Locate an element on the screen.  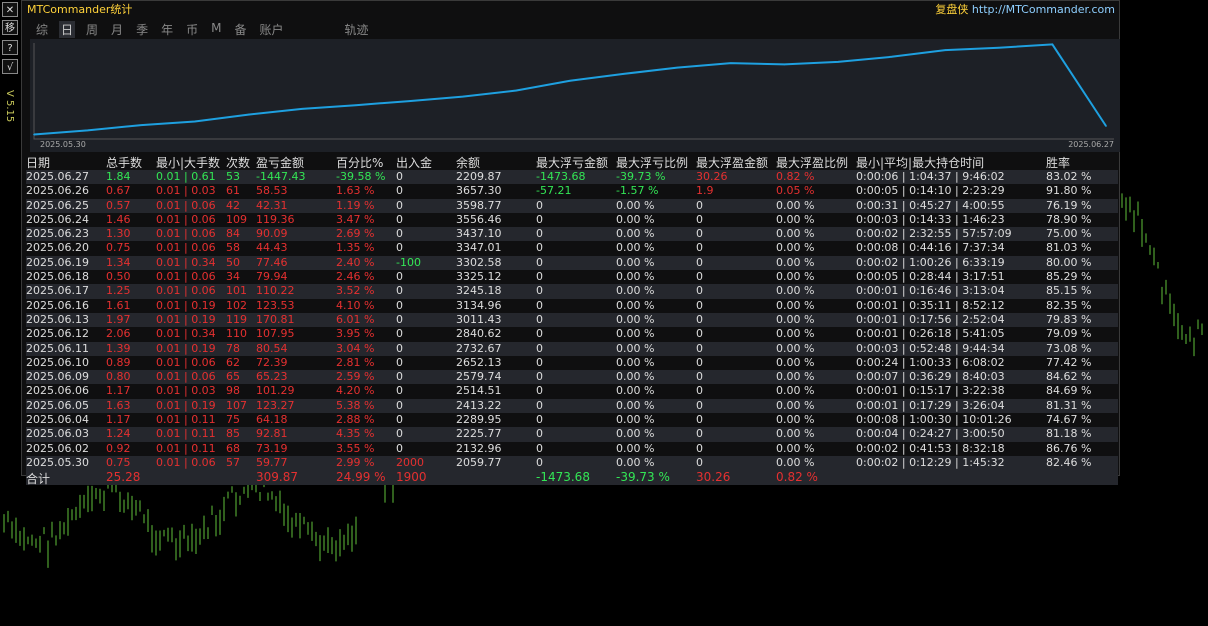
cell-12: 0:00:01 | 0:35:11 | 8:52:12 is located at coordinates (930, 305).